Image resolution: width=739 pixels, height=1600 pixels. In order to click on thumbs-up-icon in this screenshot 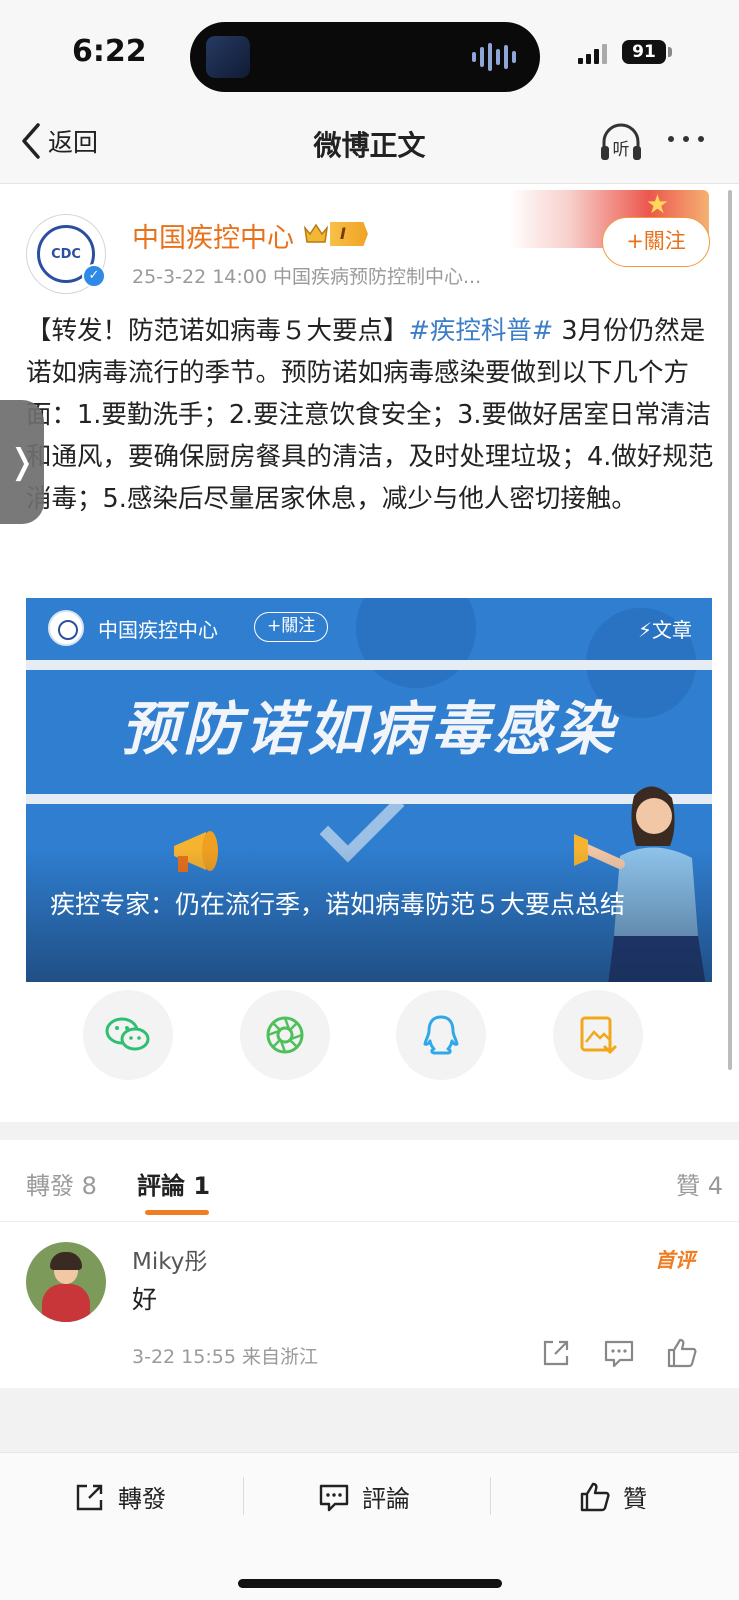, I will do `click(595, 1496)`.